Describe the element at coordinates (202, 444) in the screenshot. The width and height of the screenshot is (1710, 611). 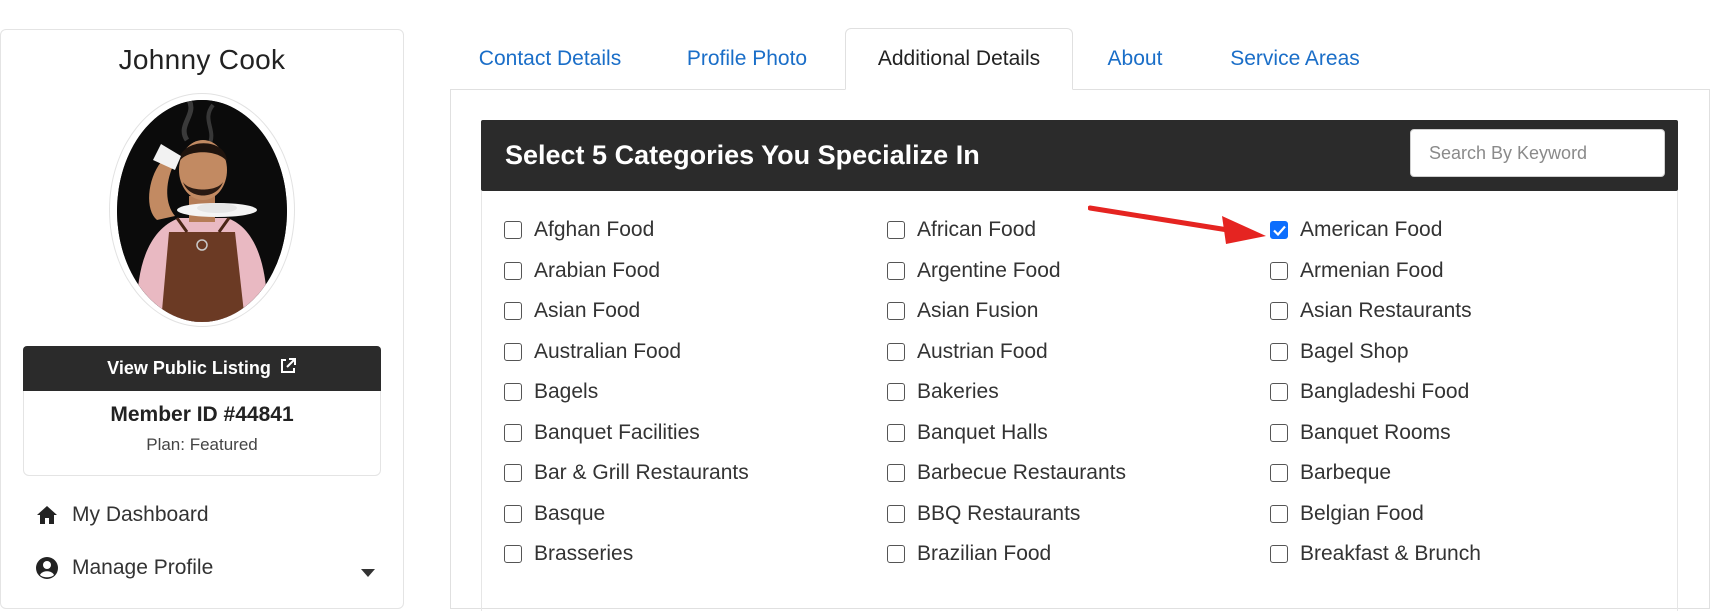
I see `plan-label: Plan: Featured` at that location.